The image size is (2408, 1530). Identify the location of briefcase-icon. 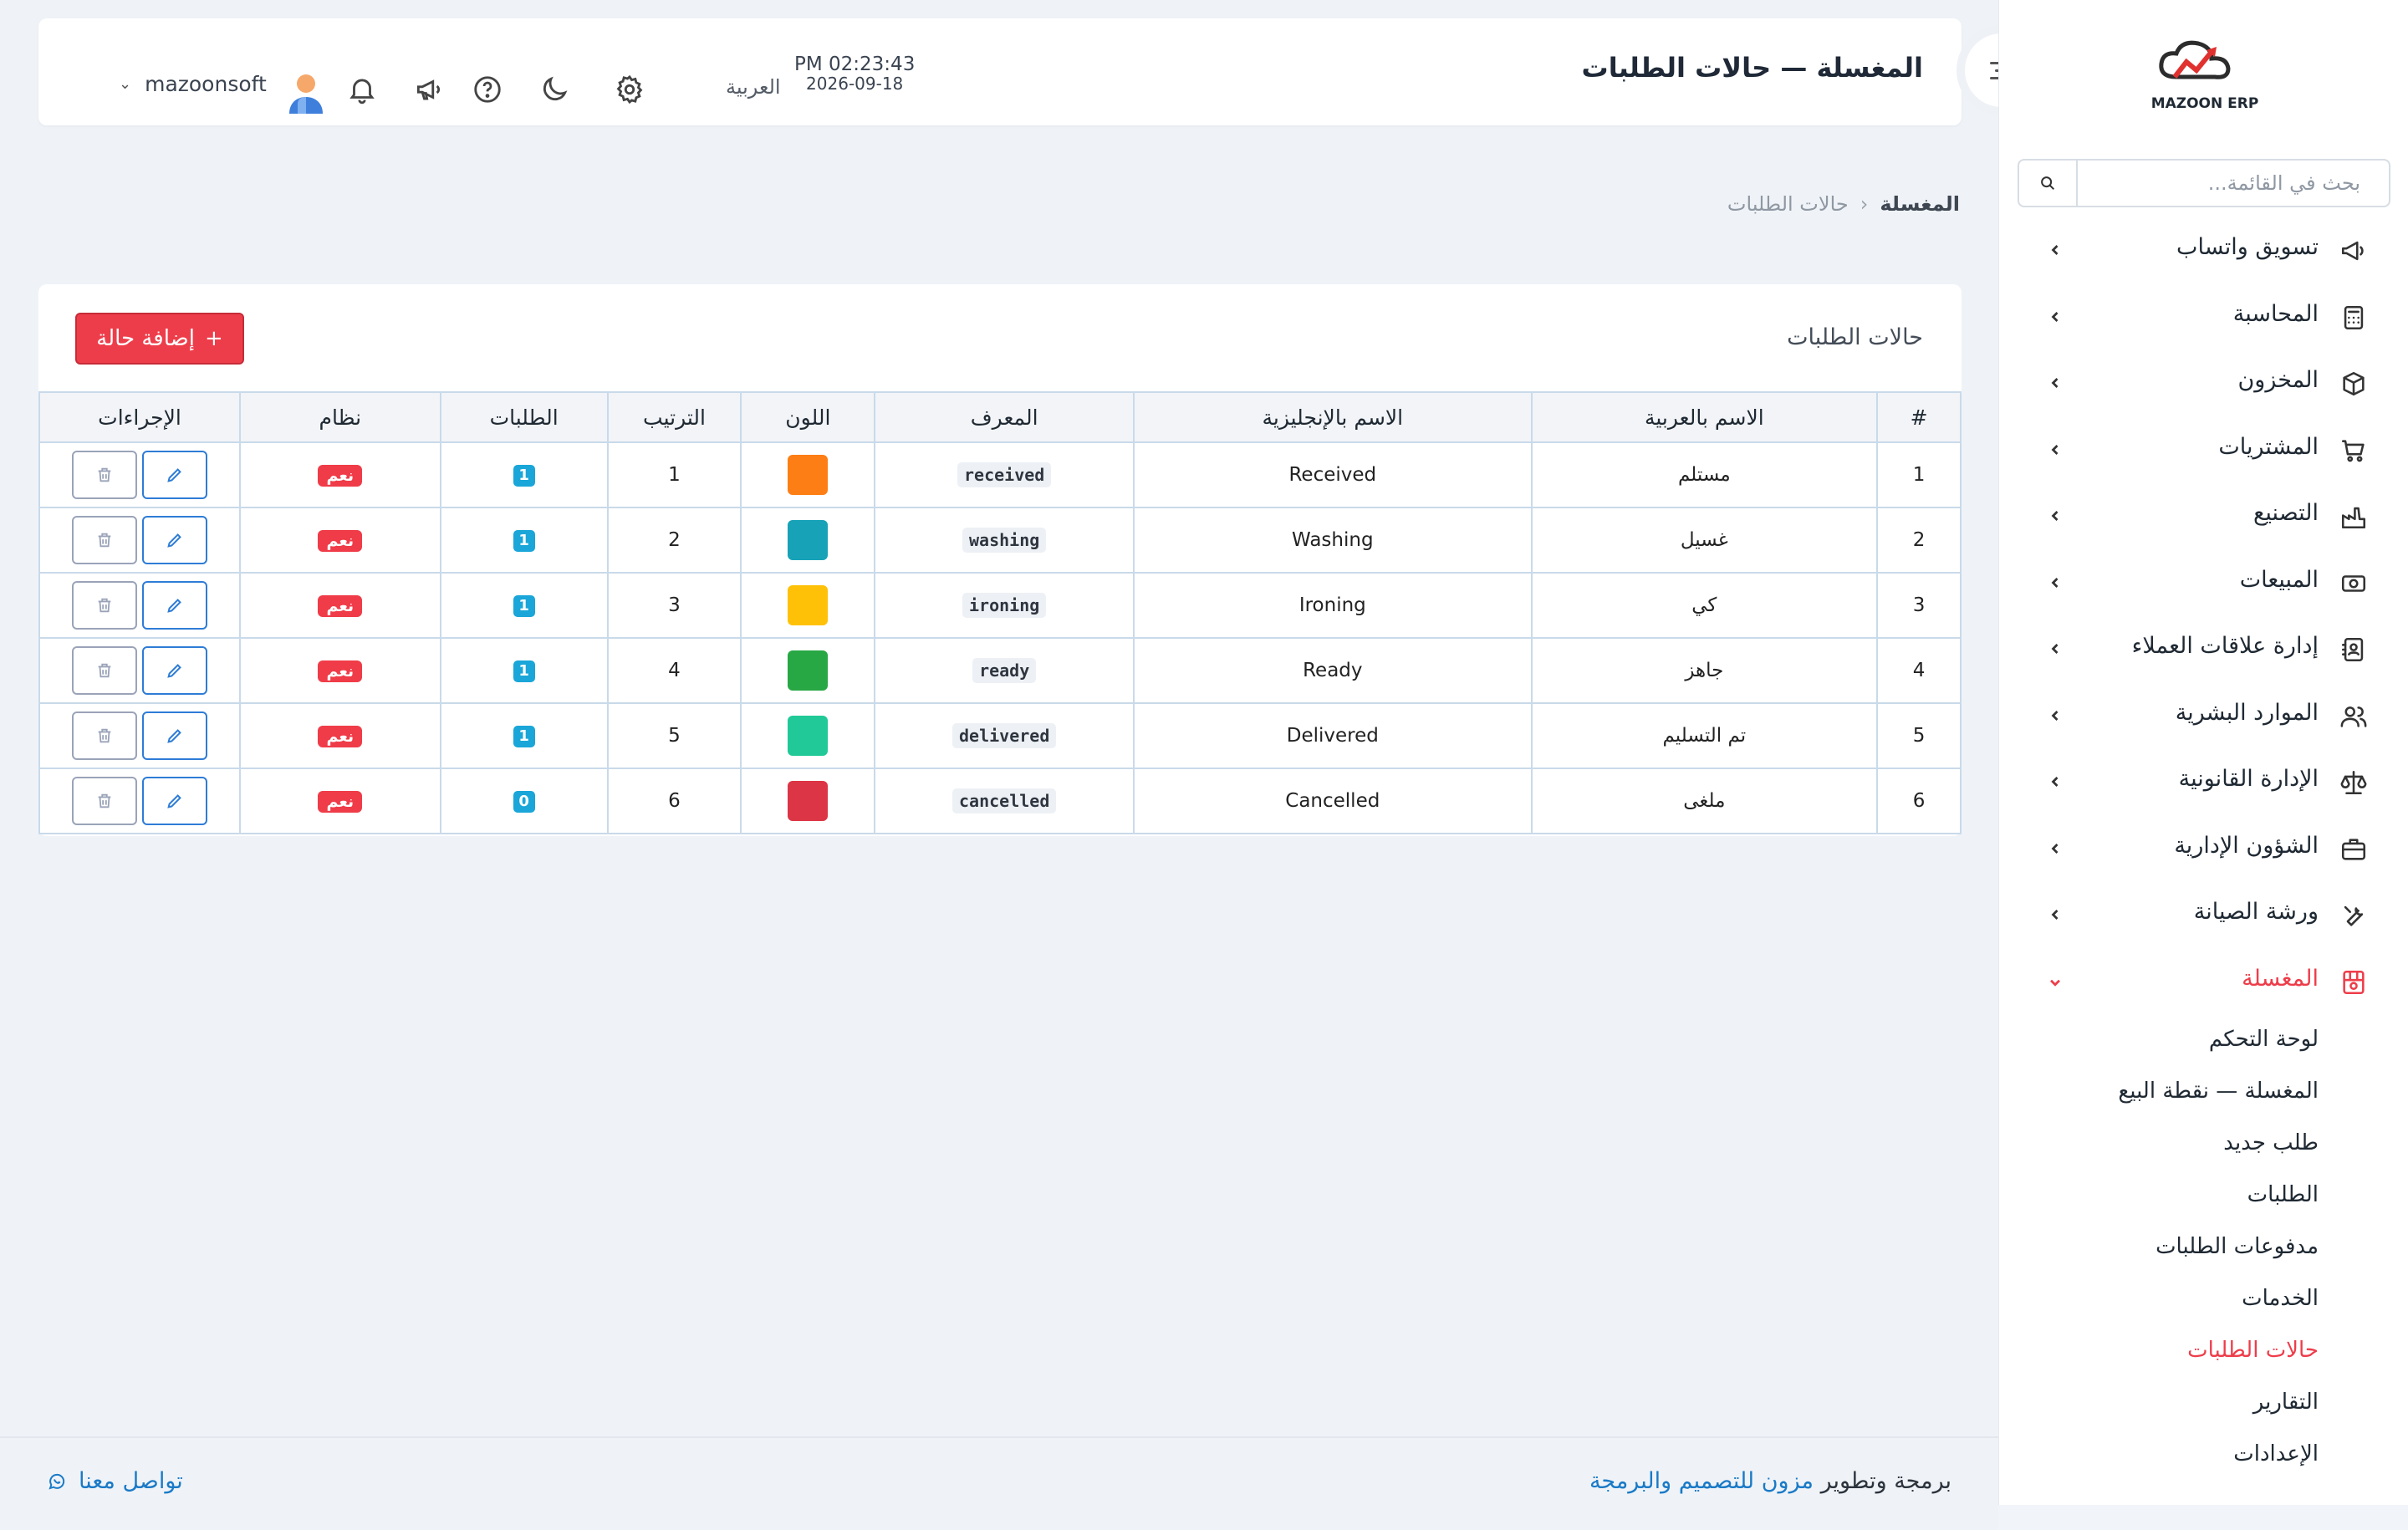
(2354, 849).